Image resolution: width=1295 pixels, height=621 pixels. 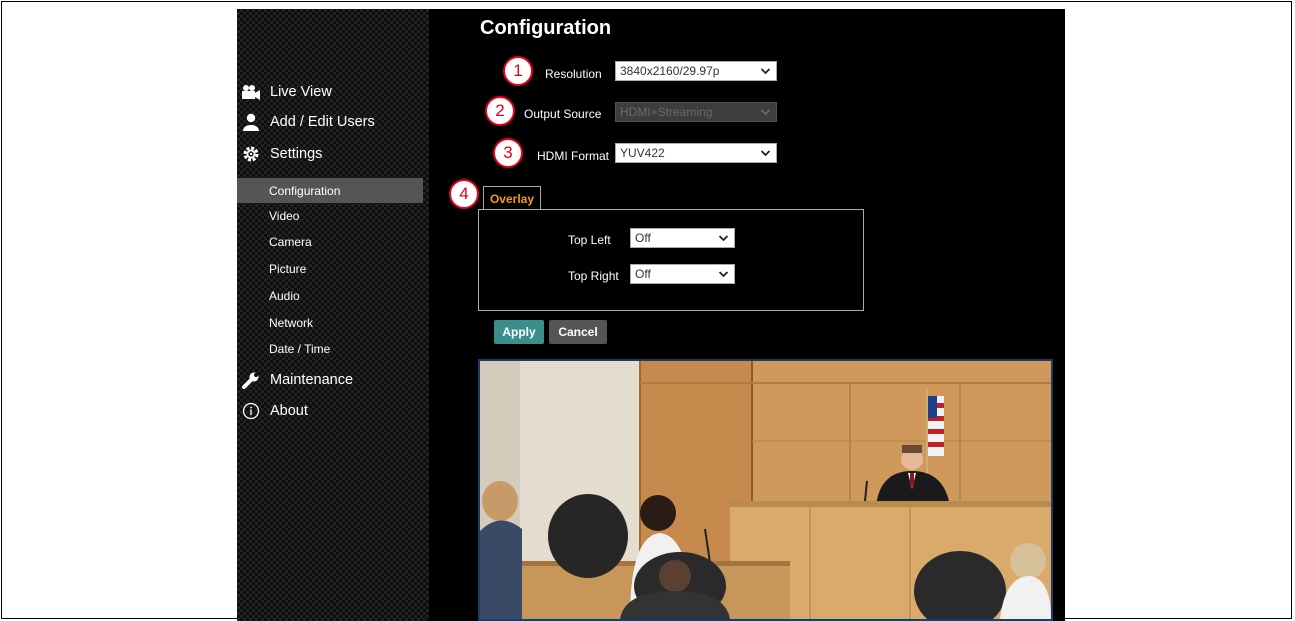 I want to click on sidebar-sub-configuration: Configuration, so click(x=304, y=191).